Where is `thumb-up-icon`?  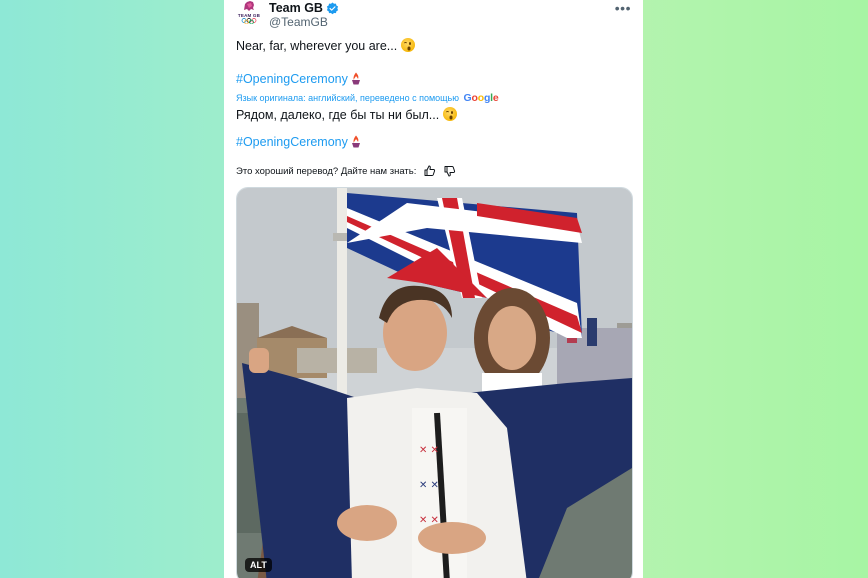
thumb-up-icon is located at coordinates (430, 171).